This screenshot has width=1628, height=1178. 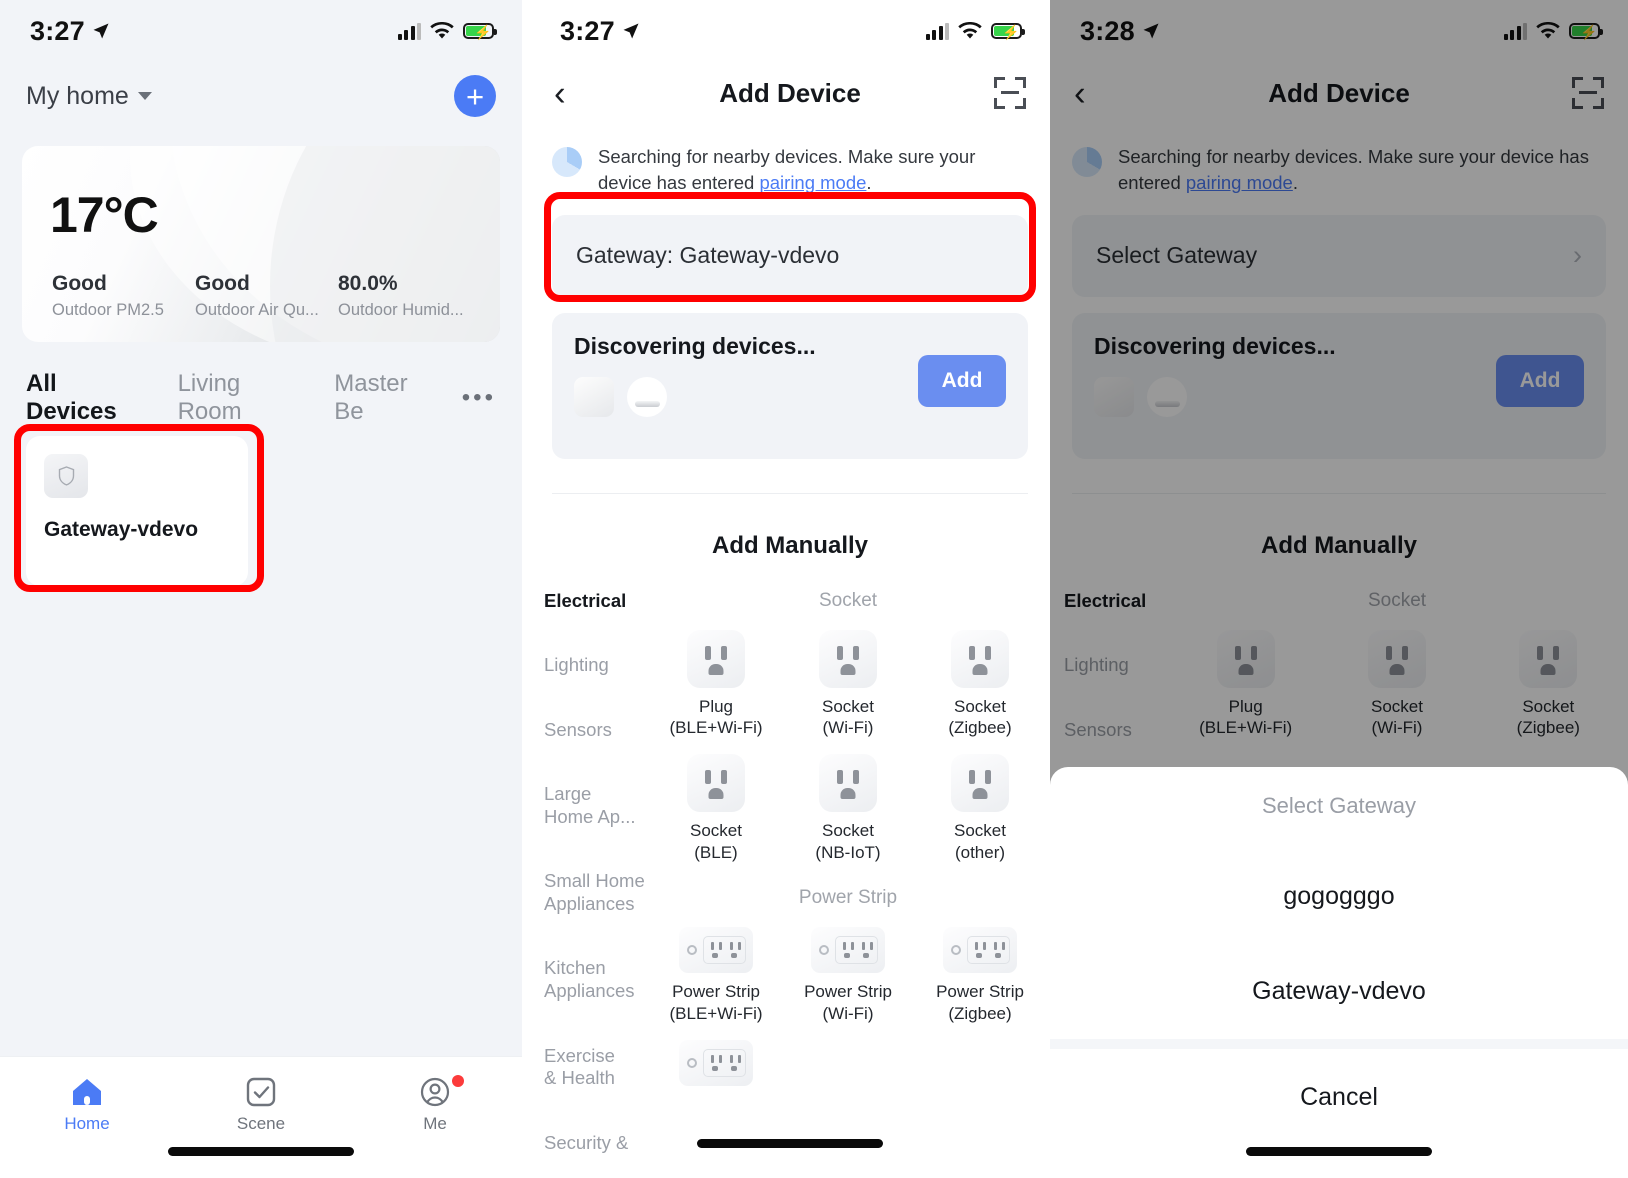 I want to click on category-kitchen-appliances: Kitchen Appliances, so click(x=597, y=979).